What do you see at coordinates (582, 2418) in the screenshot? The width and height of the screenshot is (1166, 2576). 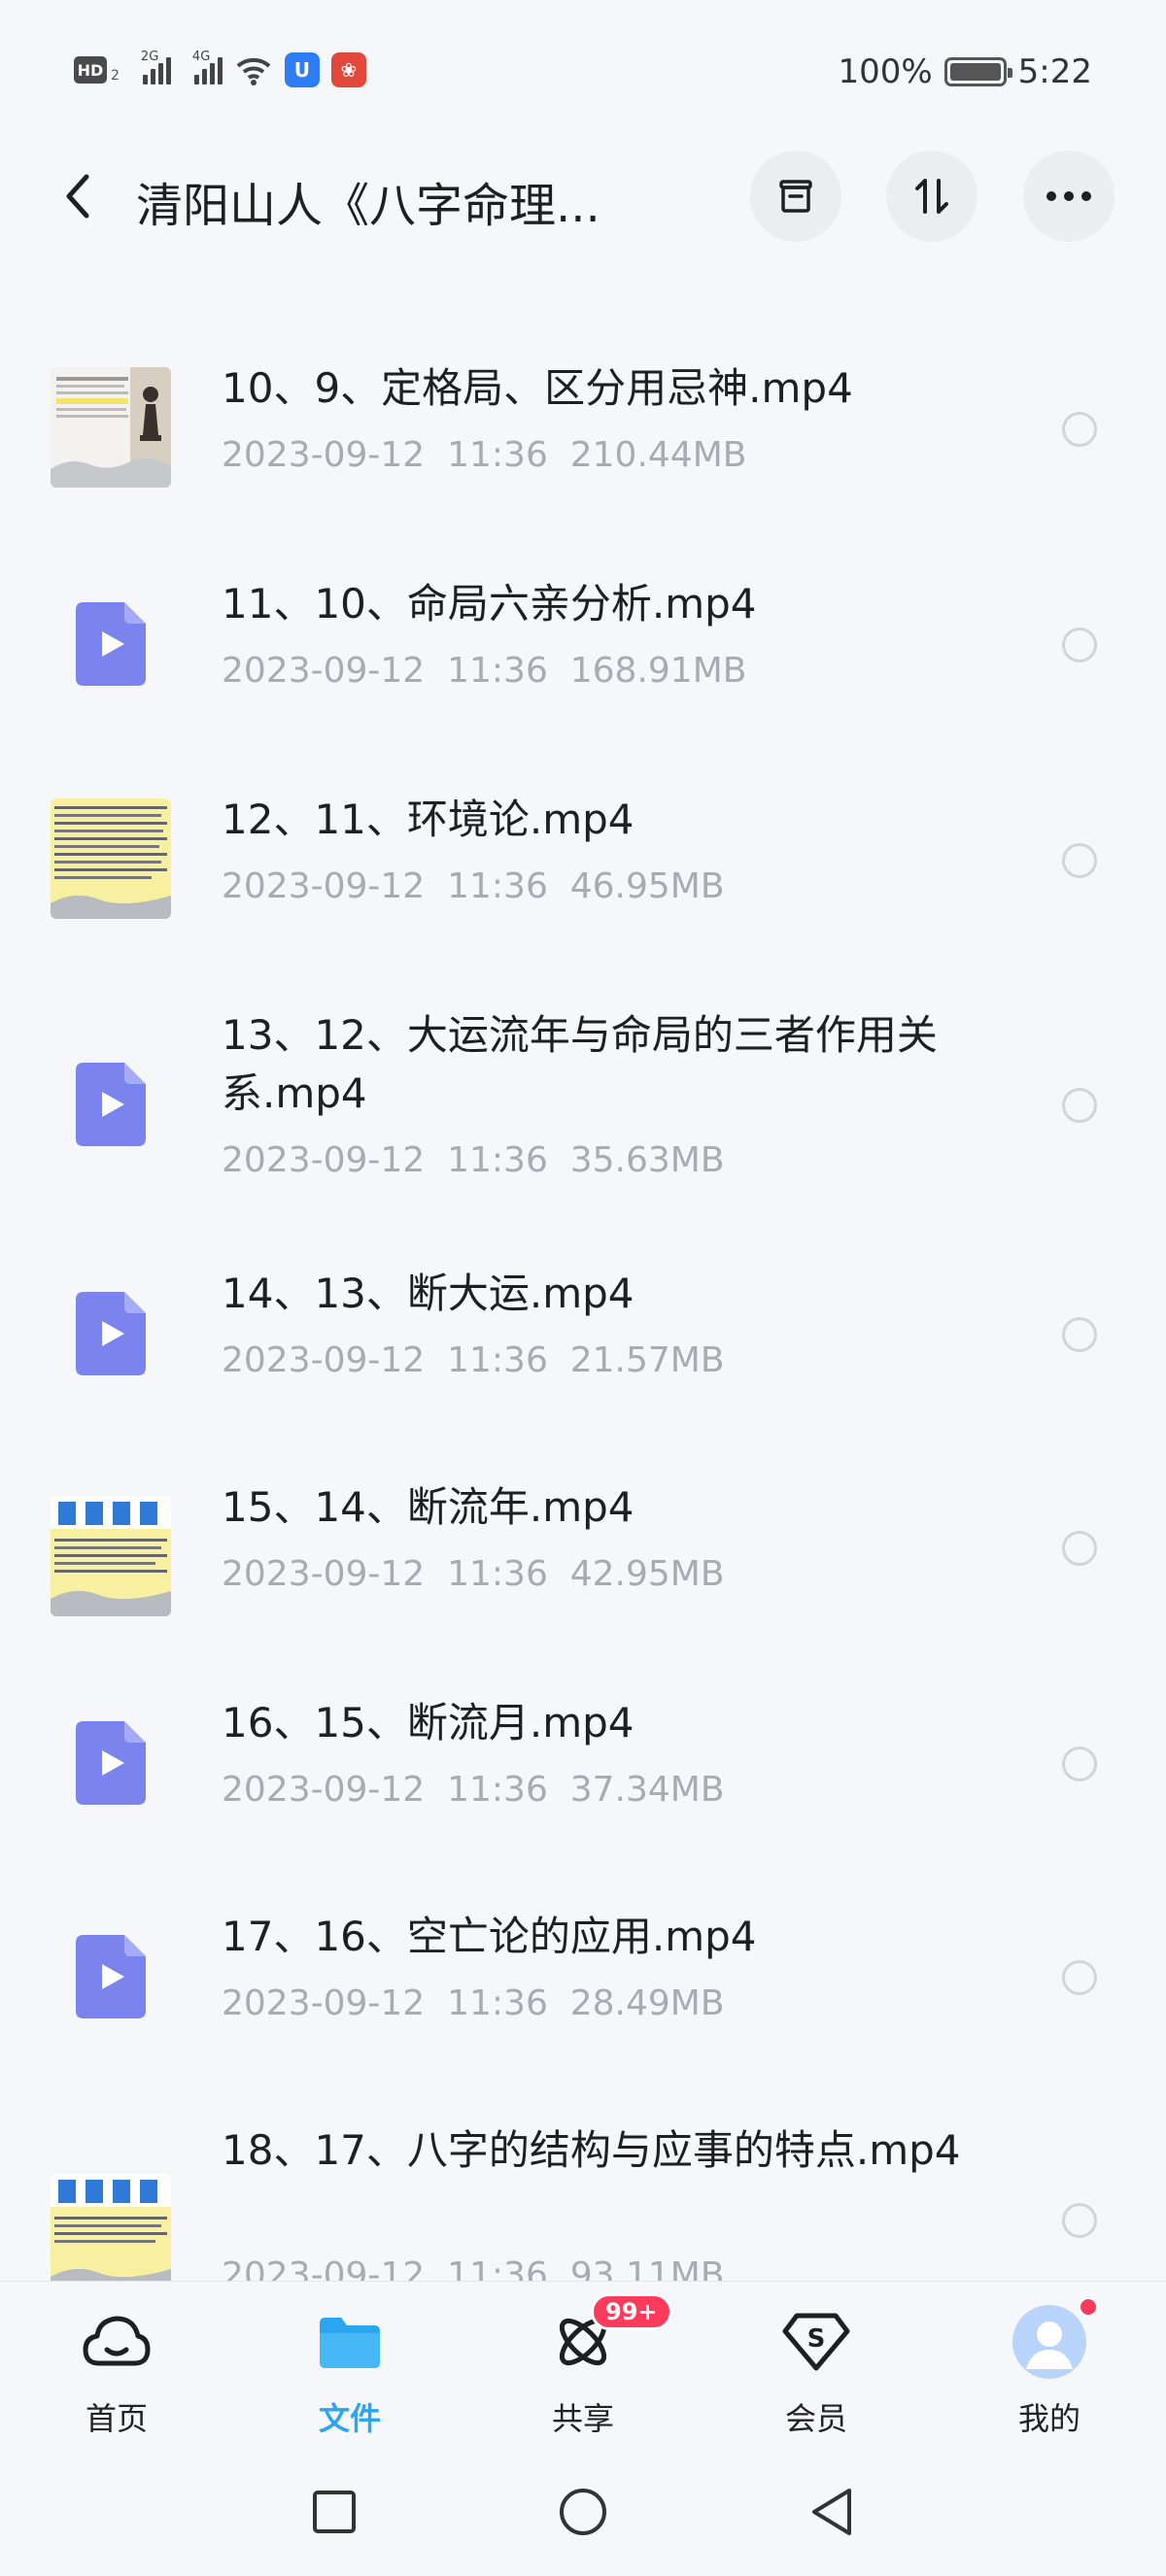 I see `nav-label: 共享` at bounding box center [582, 2418].